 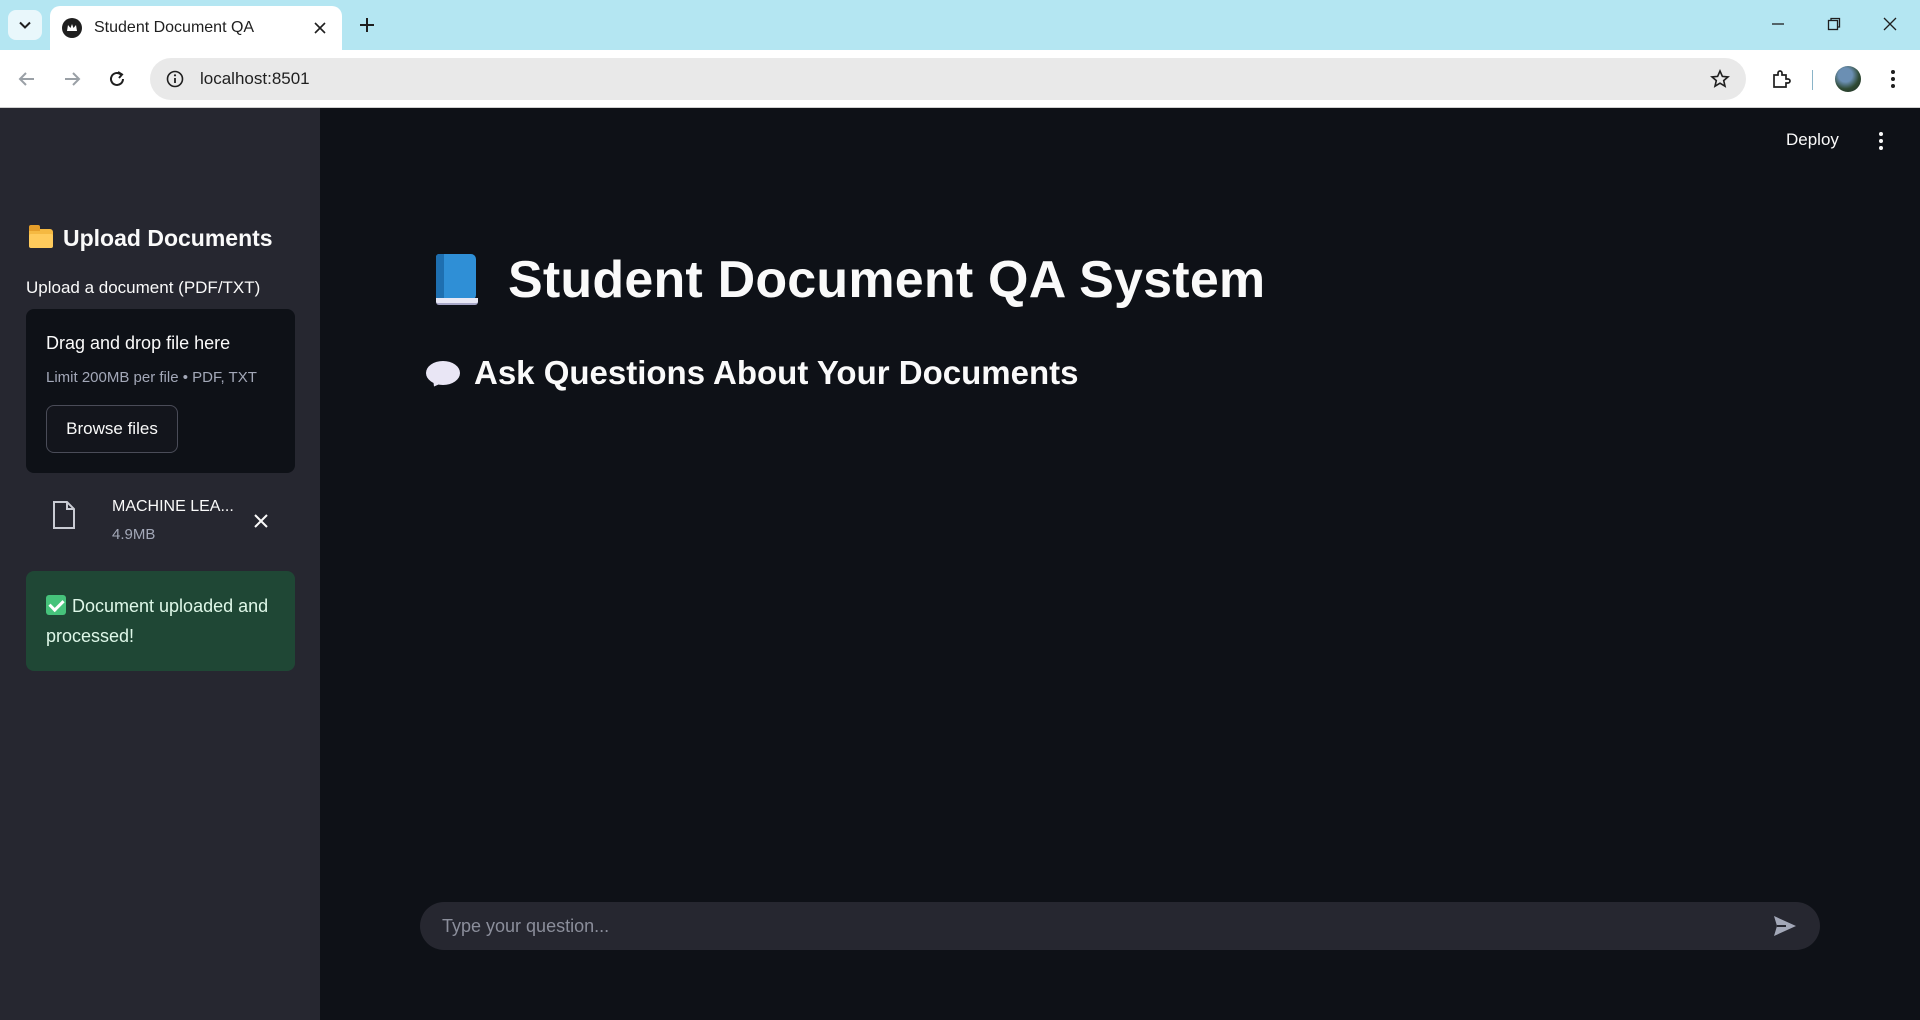 I want to click on arrow-left-icon, so click(x=26, y=79).